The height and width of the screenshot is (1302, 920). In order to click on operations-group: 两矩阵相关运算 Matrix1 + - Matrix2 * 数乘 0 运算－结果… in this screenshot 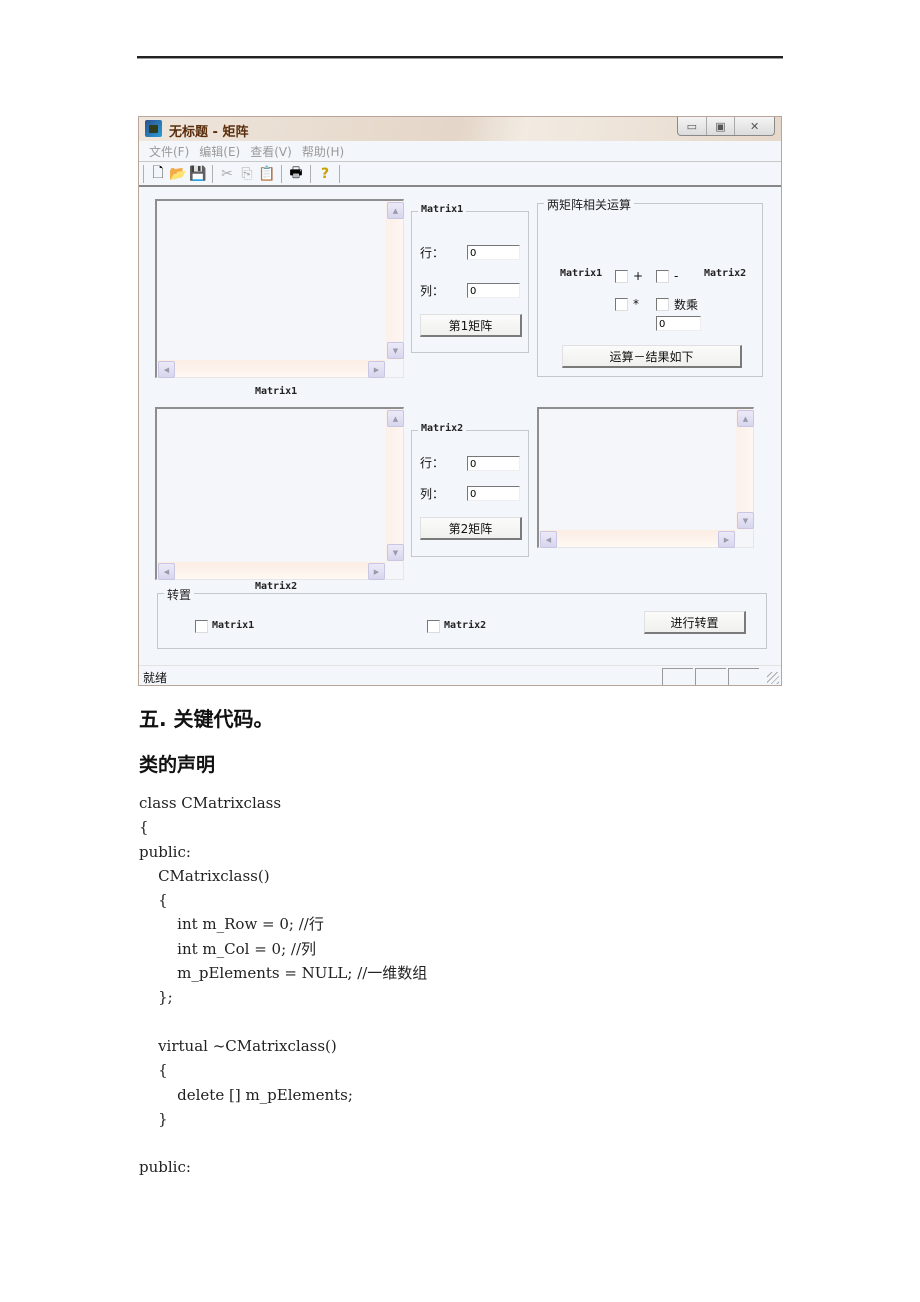, I will do `click(650, 286)`.